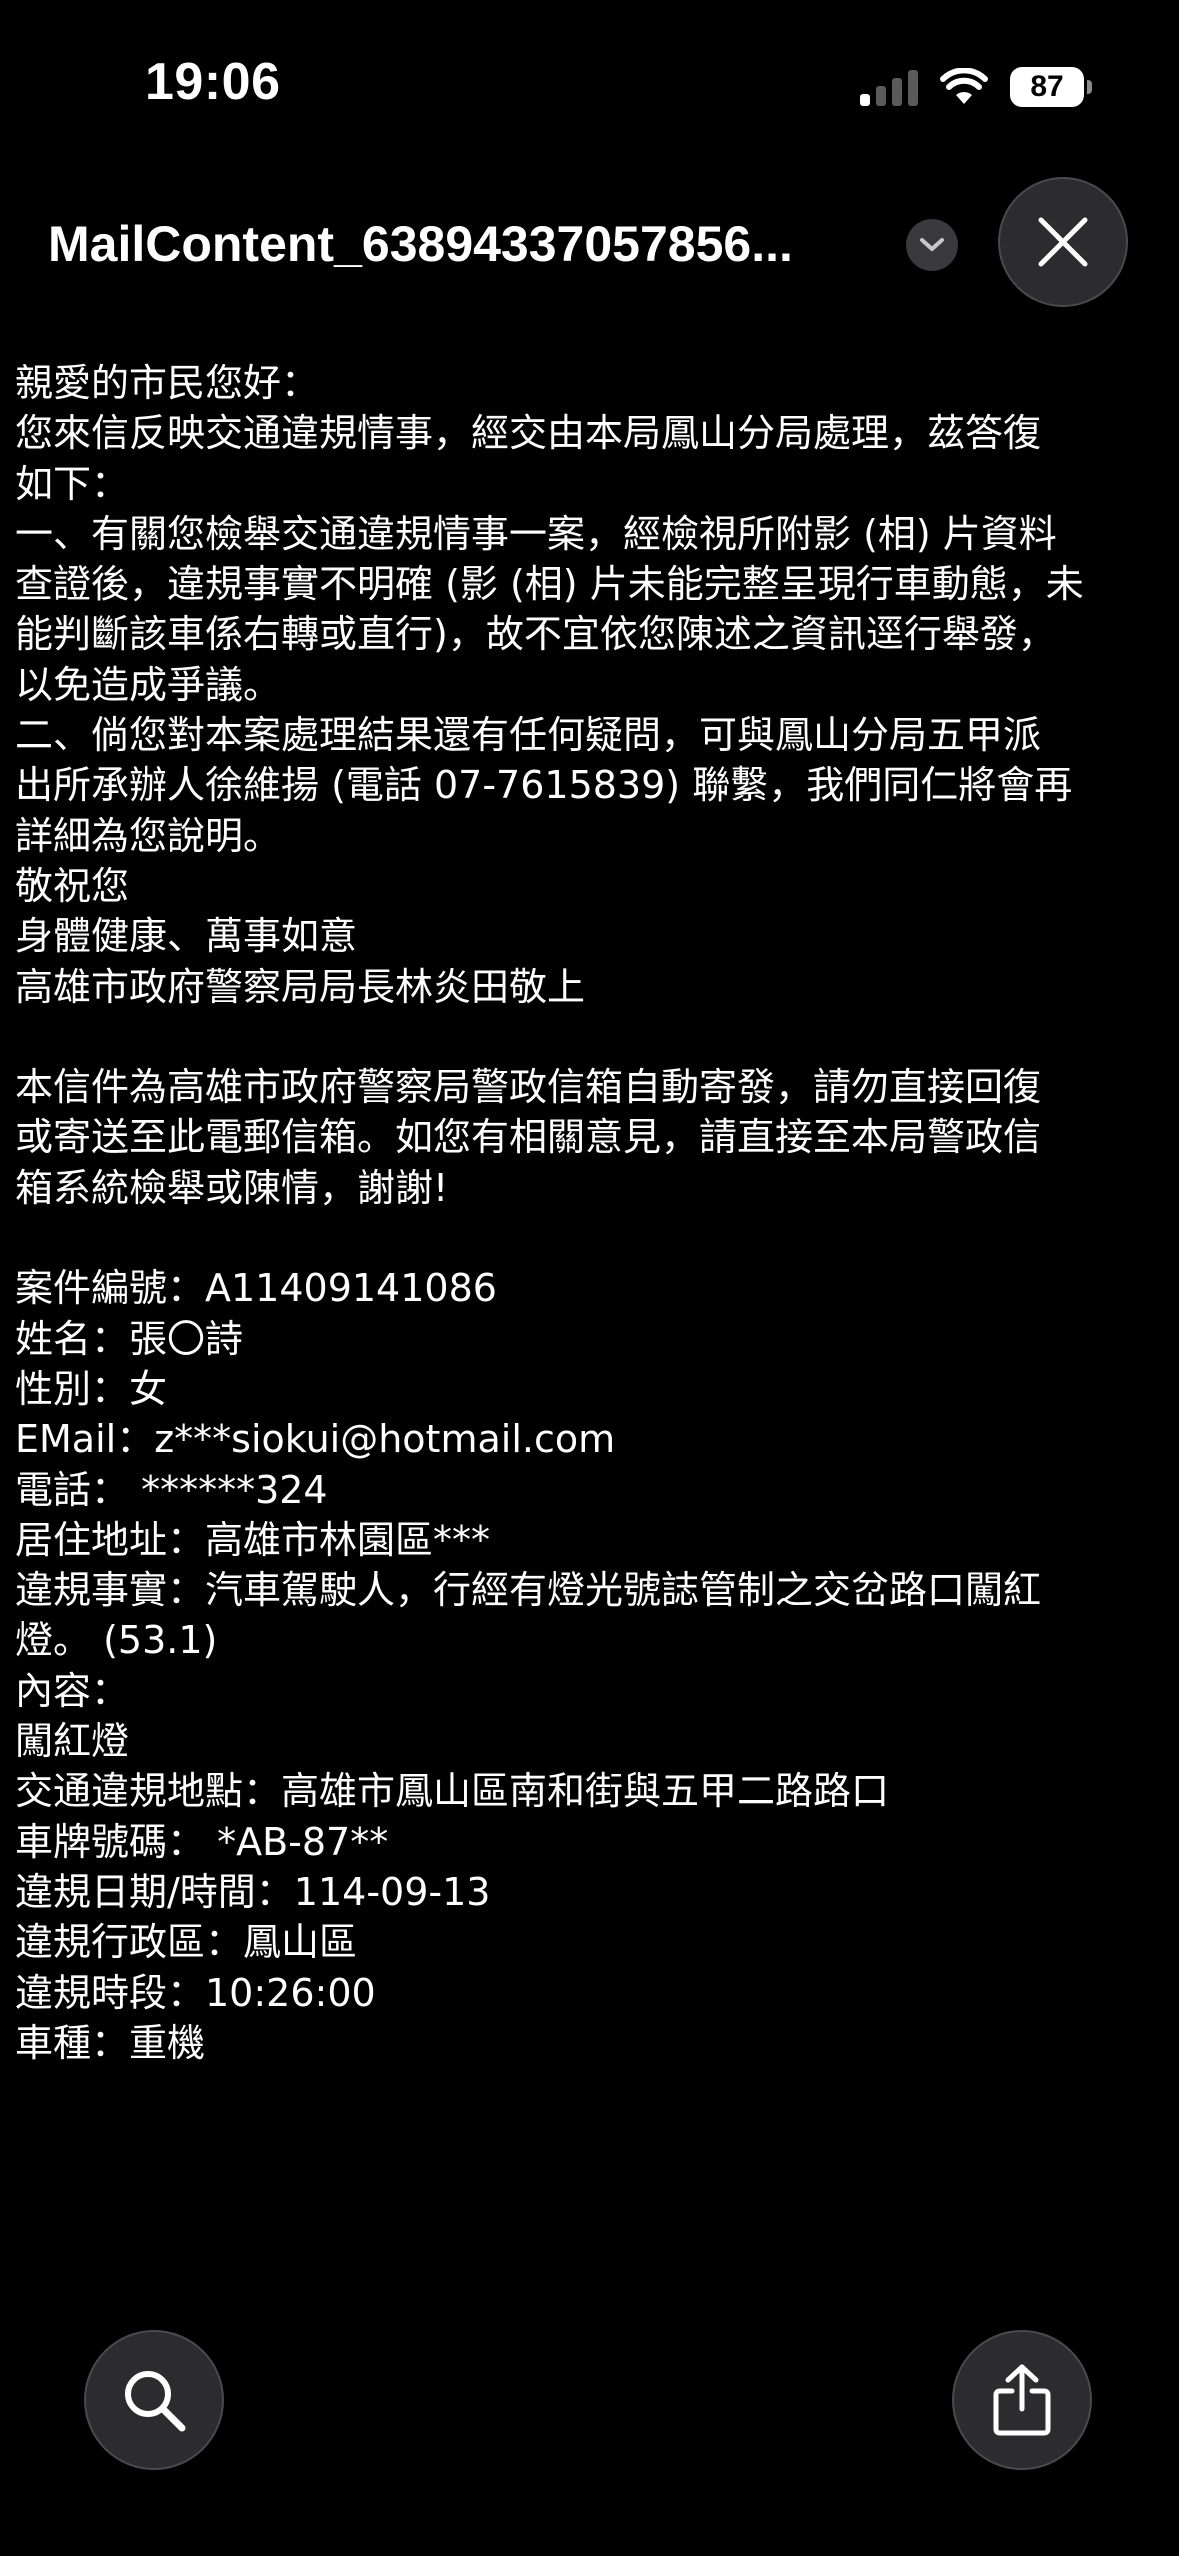 The image size is (1179, 2556). I want to click on mail-line: 能判斷該車係右轉或直行)，故不宜依您陳述之資訊逕行舉發，, so click(535, 634).